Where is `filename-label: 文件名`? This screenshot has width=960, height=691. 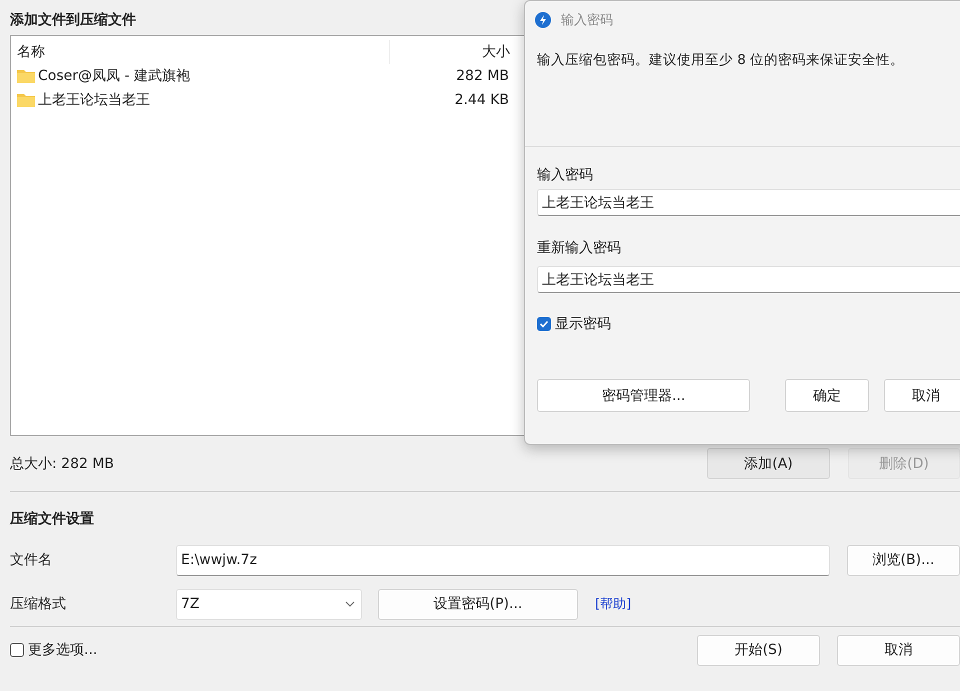
filename-label: 文件名 is located at coordinates (31, 560).